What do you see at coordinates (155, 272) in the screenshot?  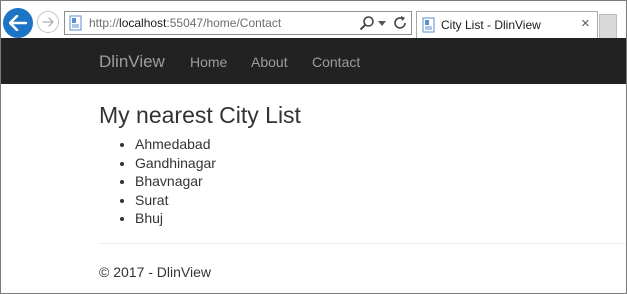 I see `footer-text: © 2017 - DlinView` at bounding box center [155, 272].